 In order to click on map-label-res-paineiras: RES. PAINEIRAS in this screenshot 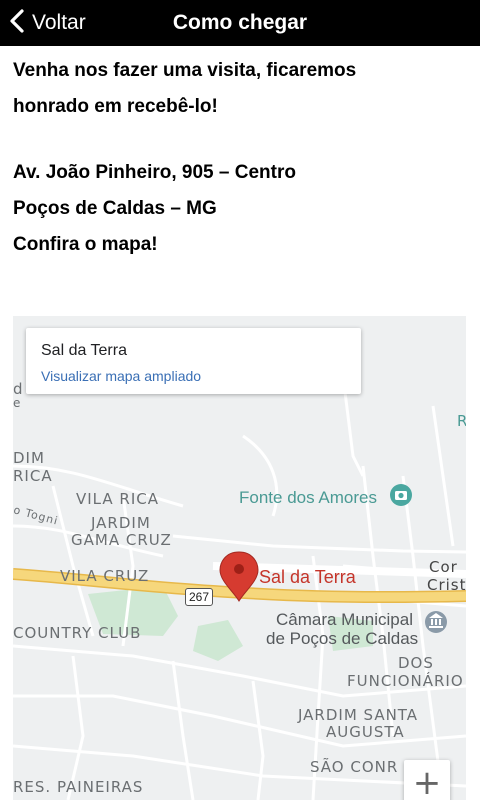, I will do `click(78, 787)`.